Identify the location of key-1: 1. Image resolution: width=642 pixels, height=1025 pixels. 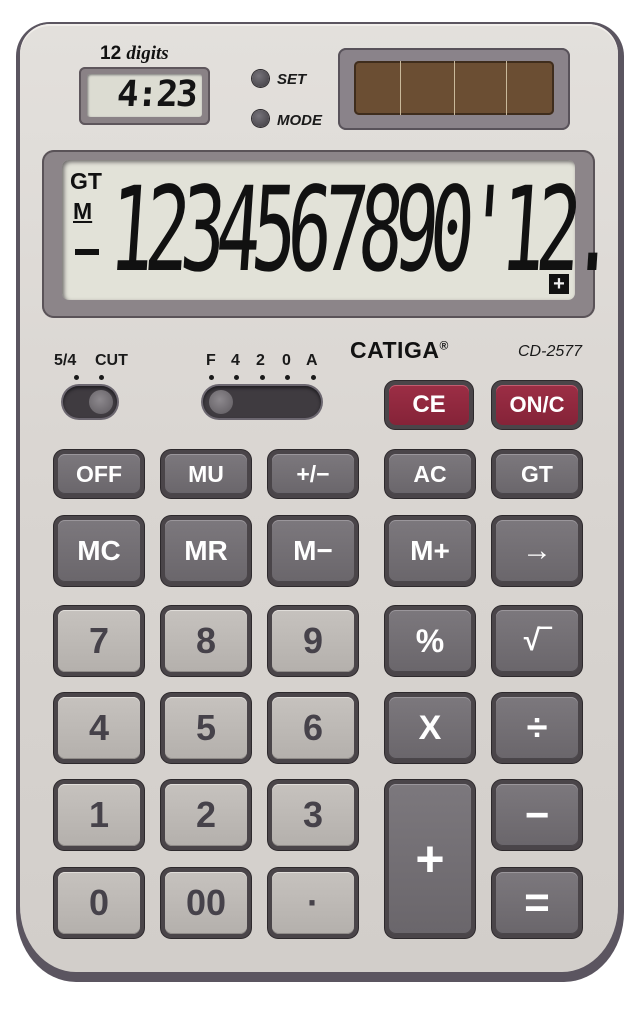
(99, 815).